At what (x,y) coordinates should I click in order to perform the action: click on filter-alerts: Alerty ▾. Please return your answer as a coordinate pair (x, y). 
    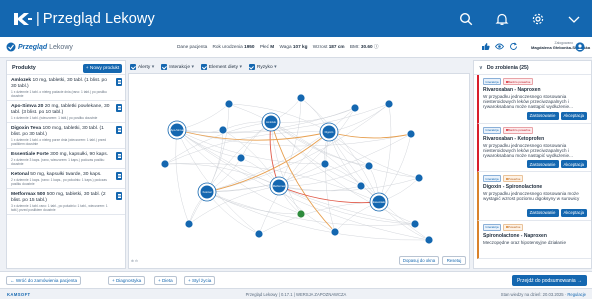
    Looking at the image, I should click on (142, 67).